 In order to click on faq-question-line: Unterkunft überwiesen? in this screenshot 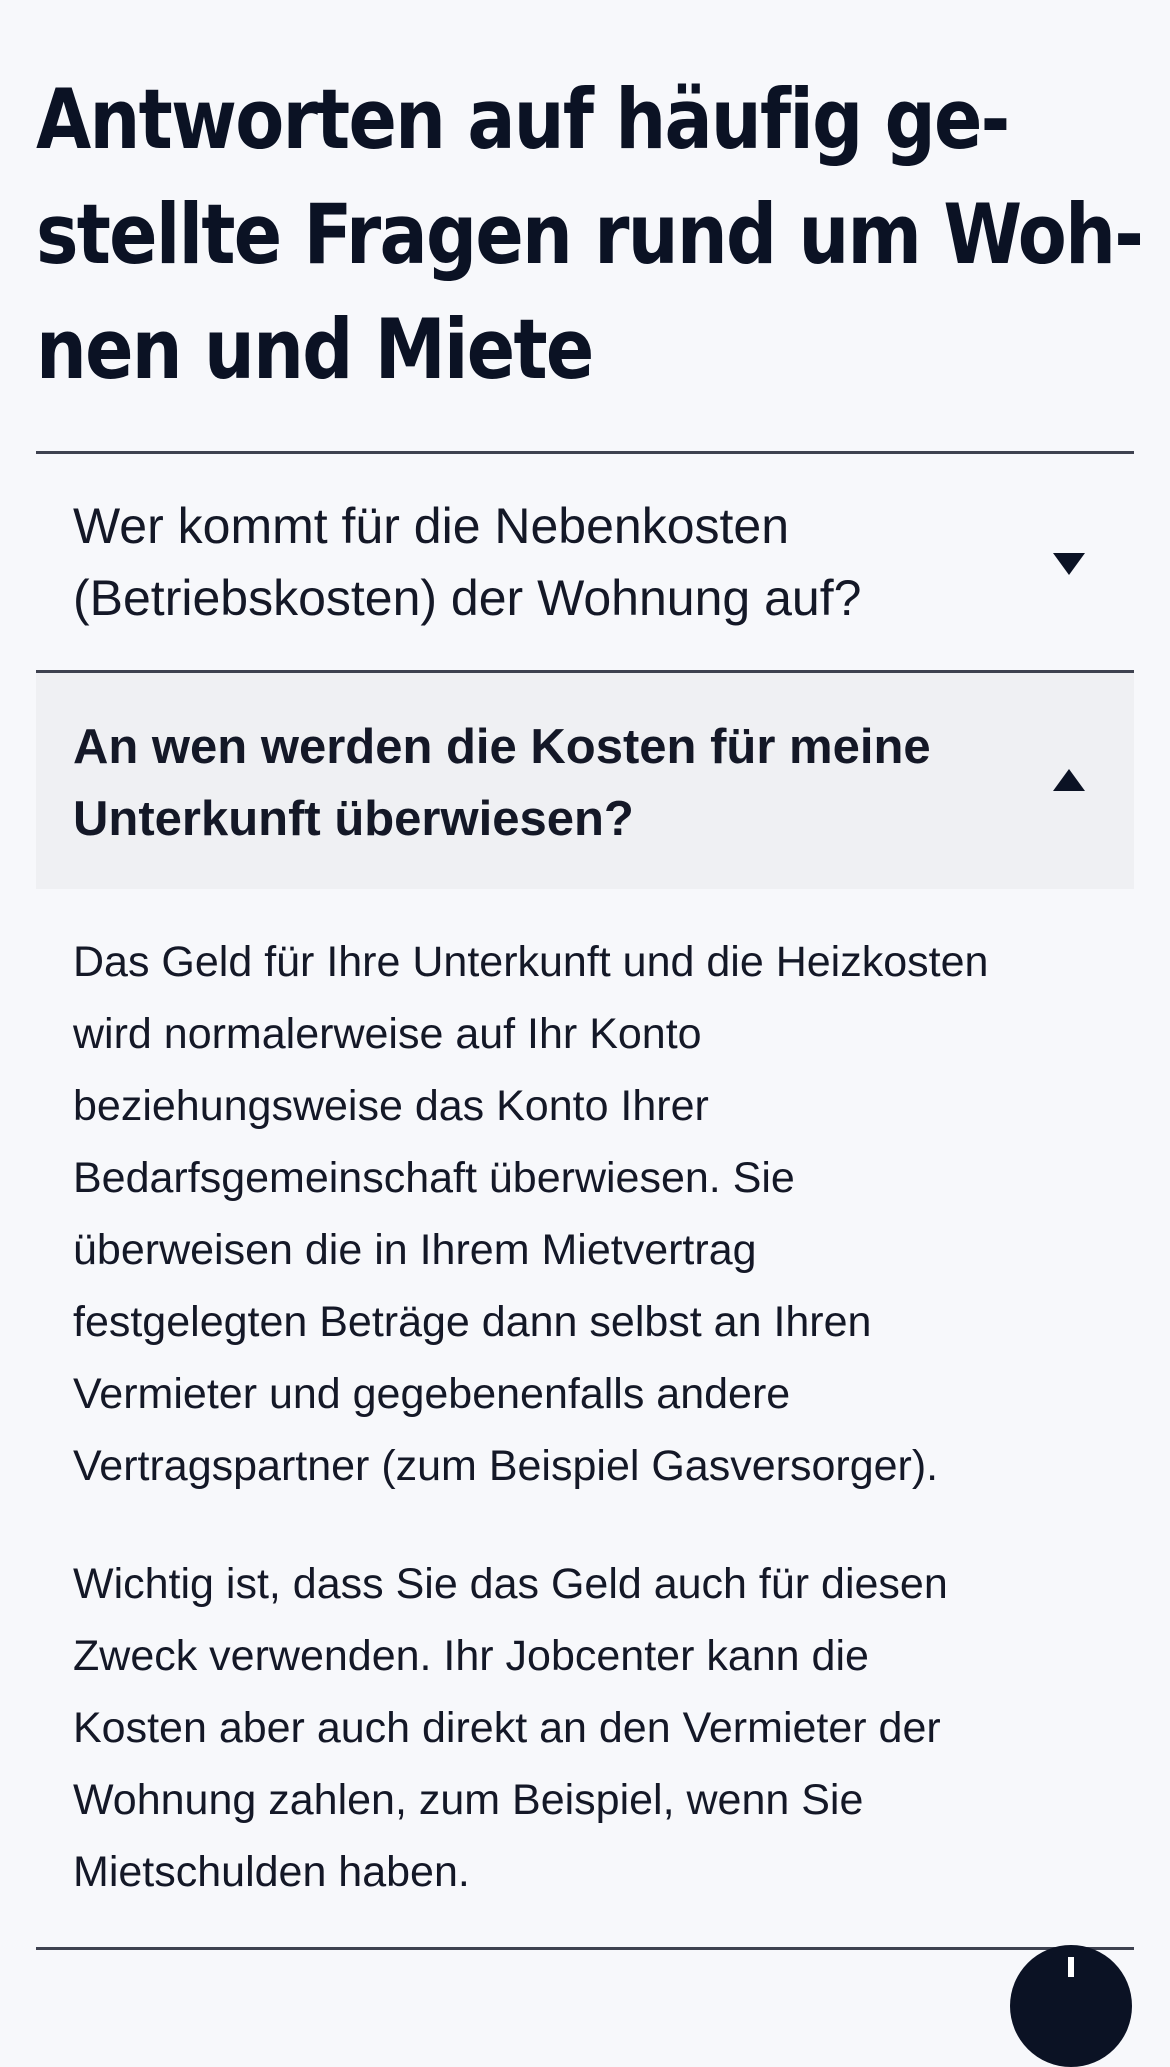, I will do `click(353, 819)`.